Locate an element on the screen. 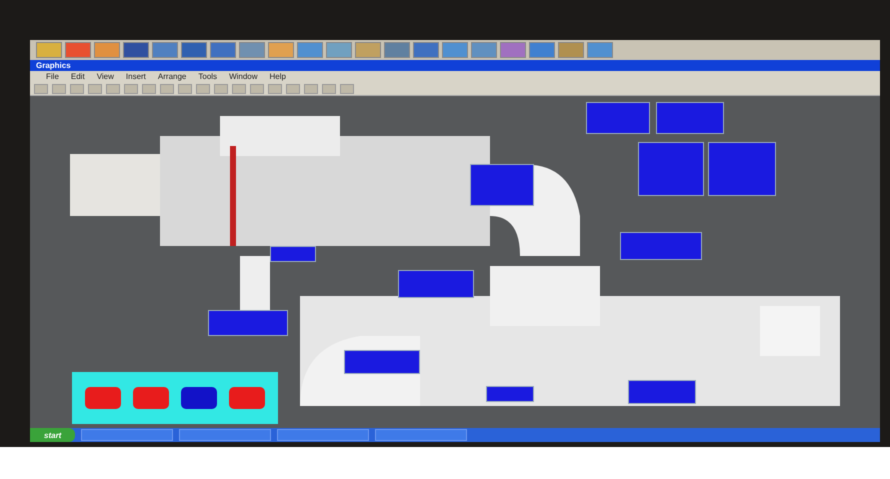  menu-item: View is located at coordinates (105, 76).